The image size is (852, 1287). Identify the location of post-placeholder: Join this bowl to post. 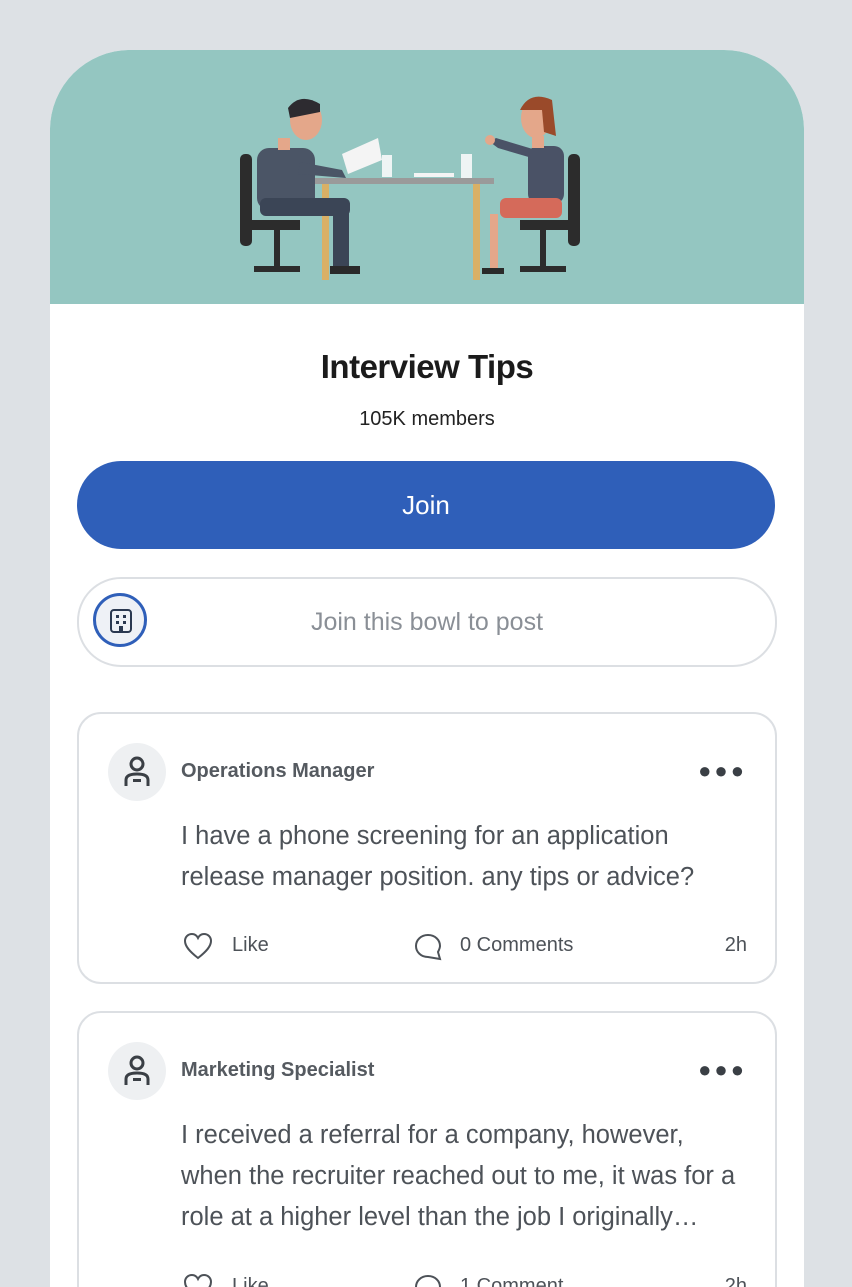
(427, 622).